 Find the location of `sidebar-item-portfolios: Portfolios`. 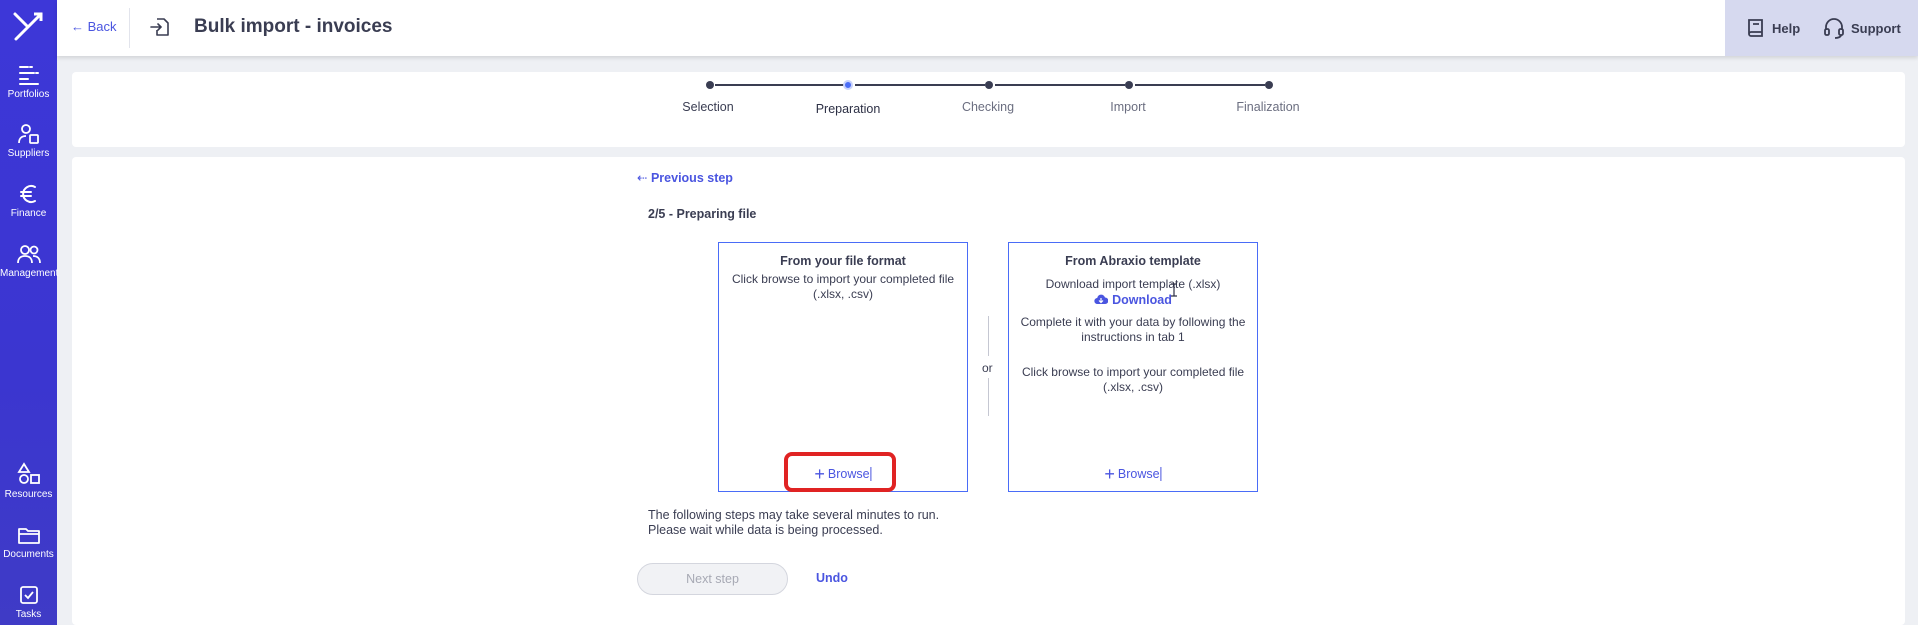

sidebar-item-portfolios: Portfolios is located at coordinates (28, 82).